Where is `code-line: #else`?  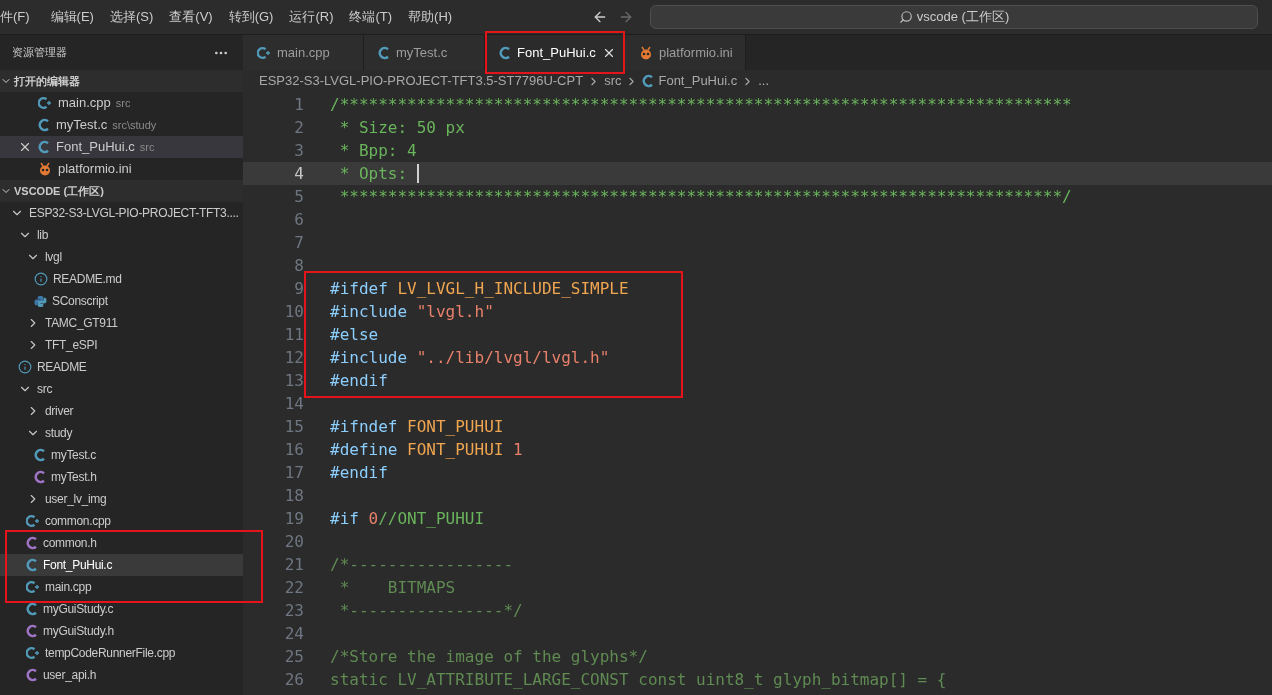 code-line: #else is located at coordinates (354, 334).